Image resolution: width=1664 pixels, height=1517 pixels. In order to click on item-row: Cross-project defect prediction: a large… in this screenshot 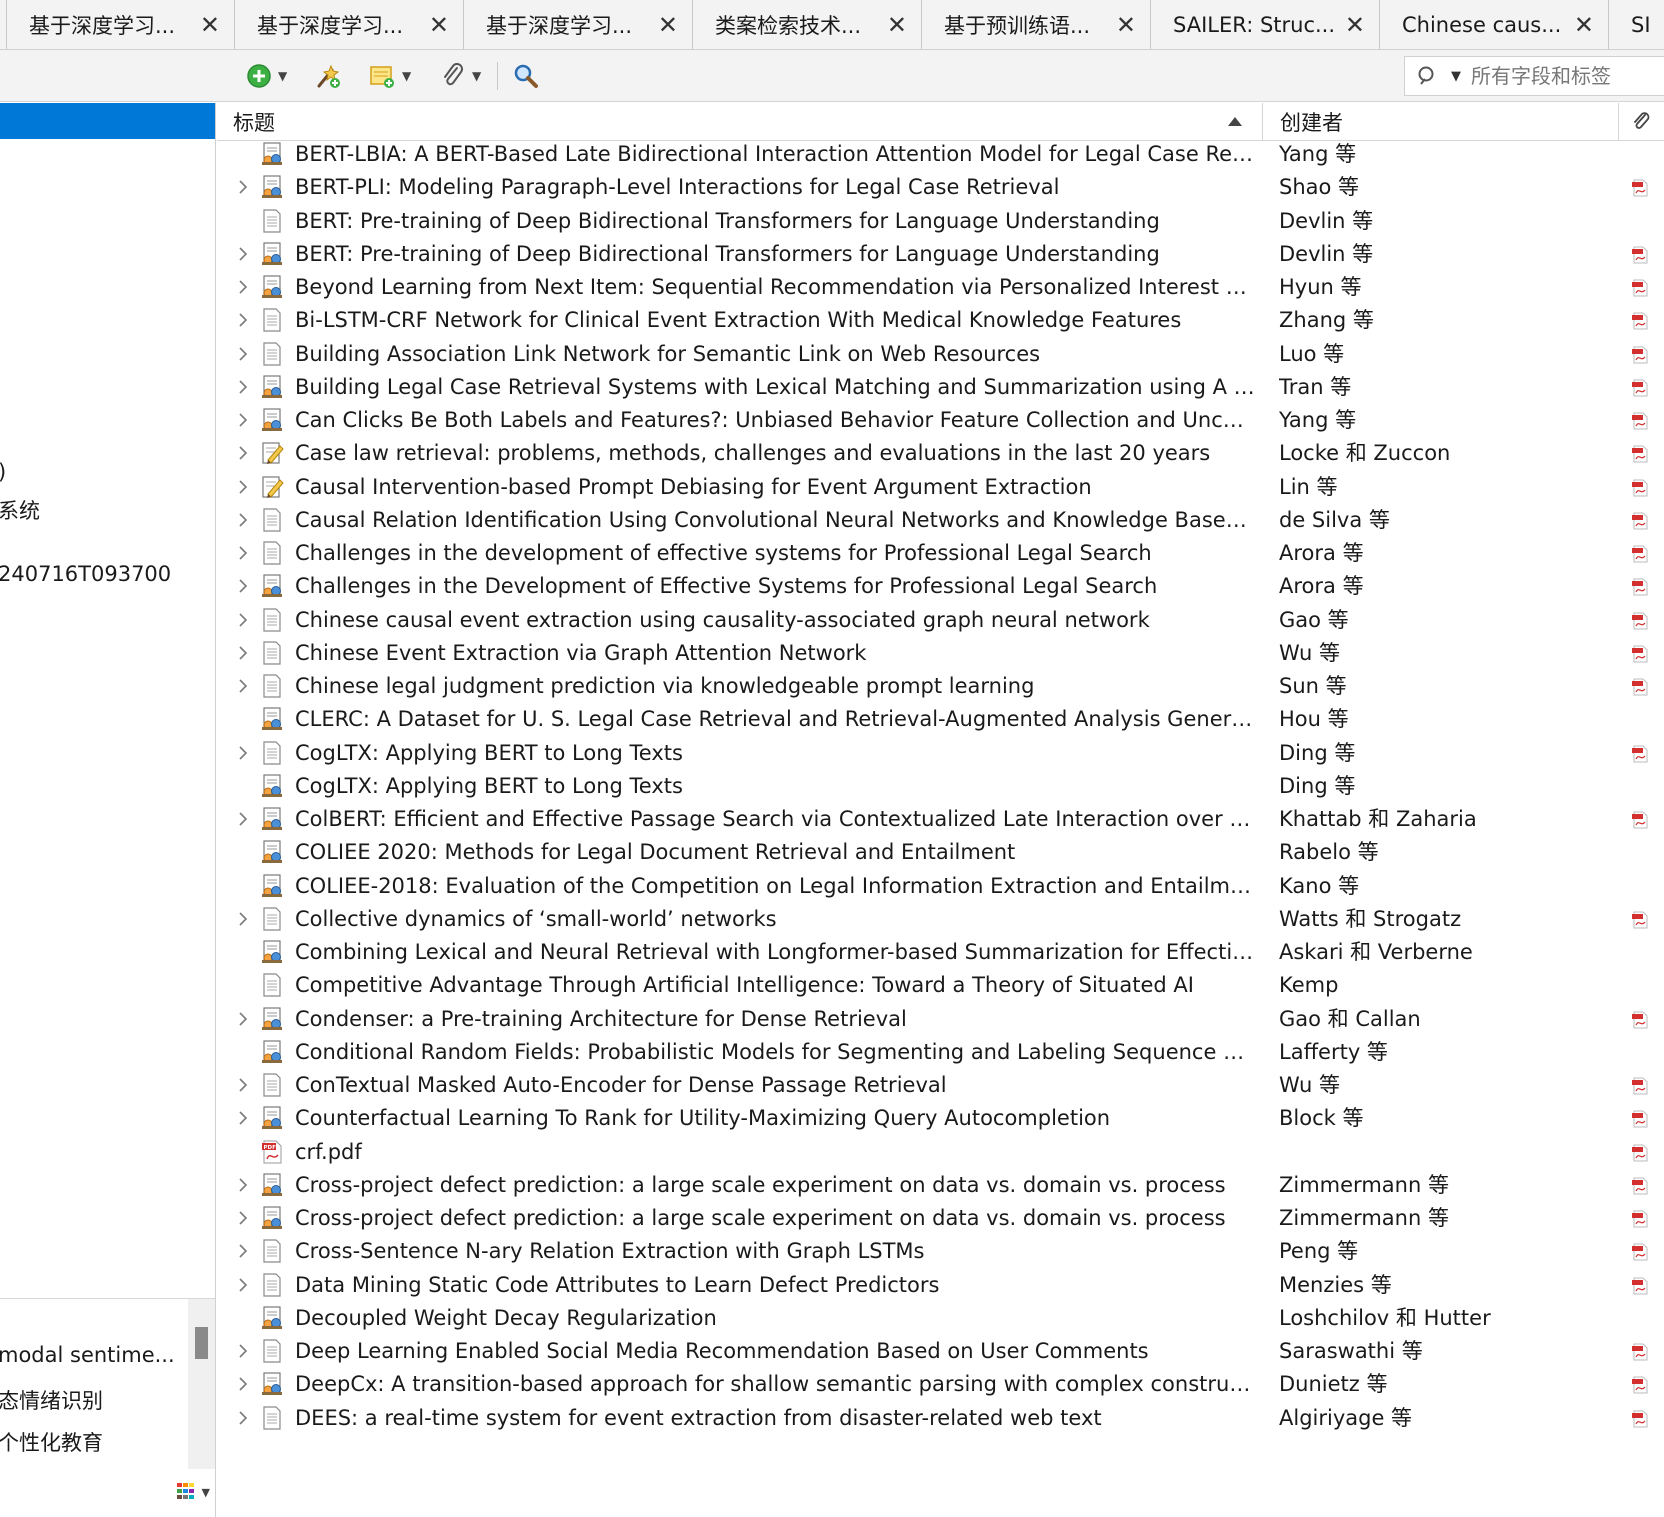, I will do `click(940, 1218)`.